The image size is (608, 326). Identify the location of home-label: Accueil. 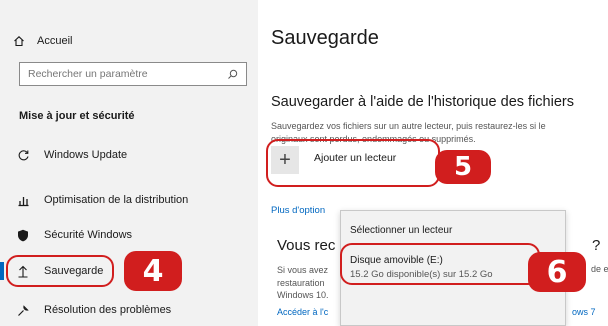
(55, 41).